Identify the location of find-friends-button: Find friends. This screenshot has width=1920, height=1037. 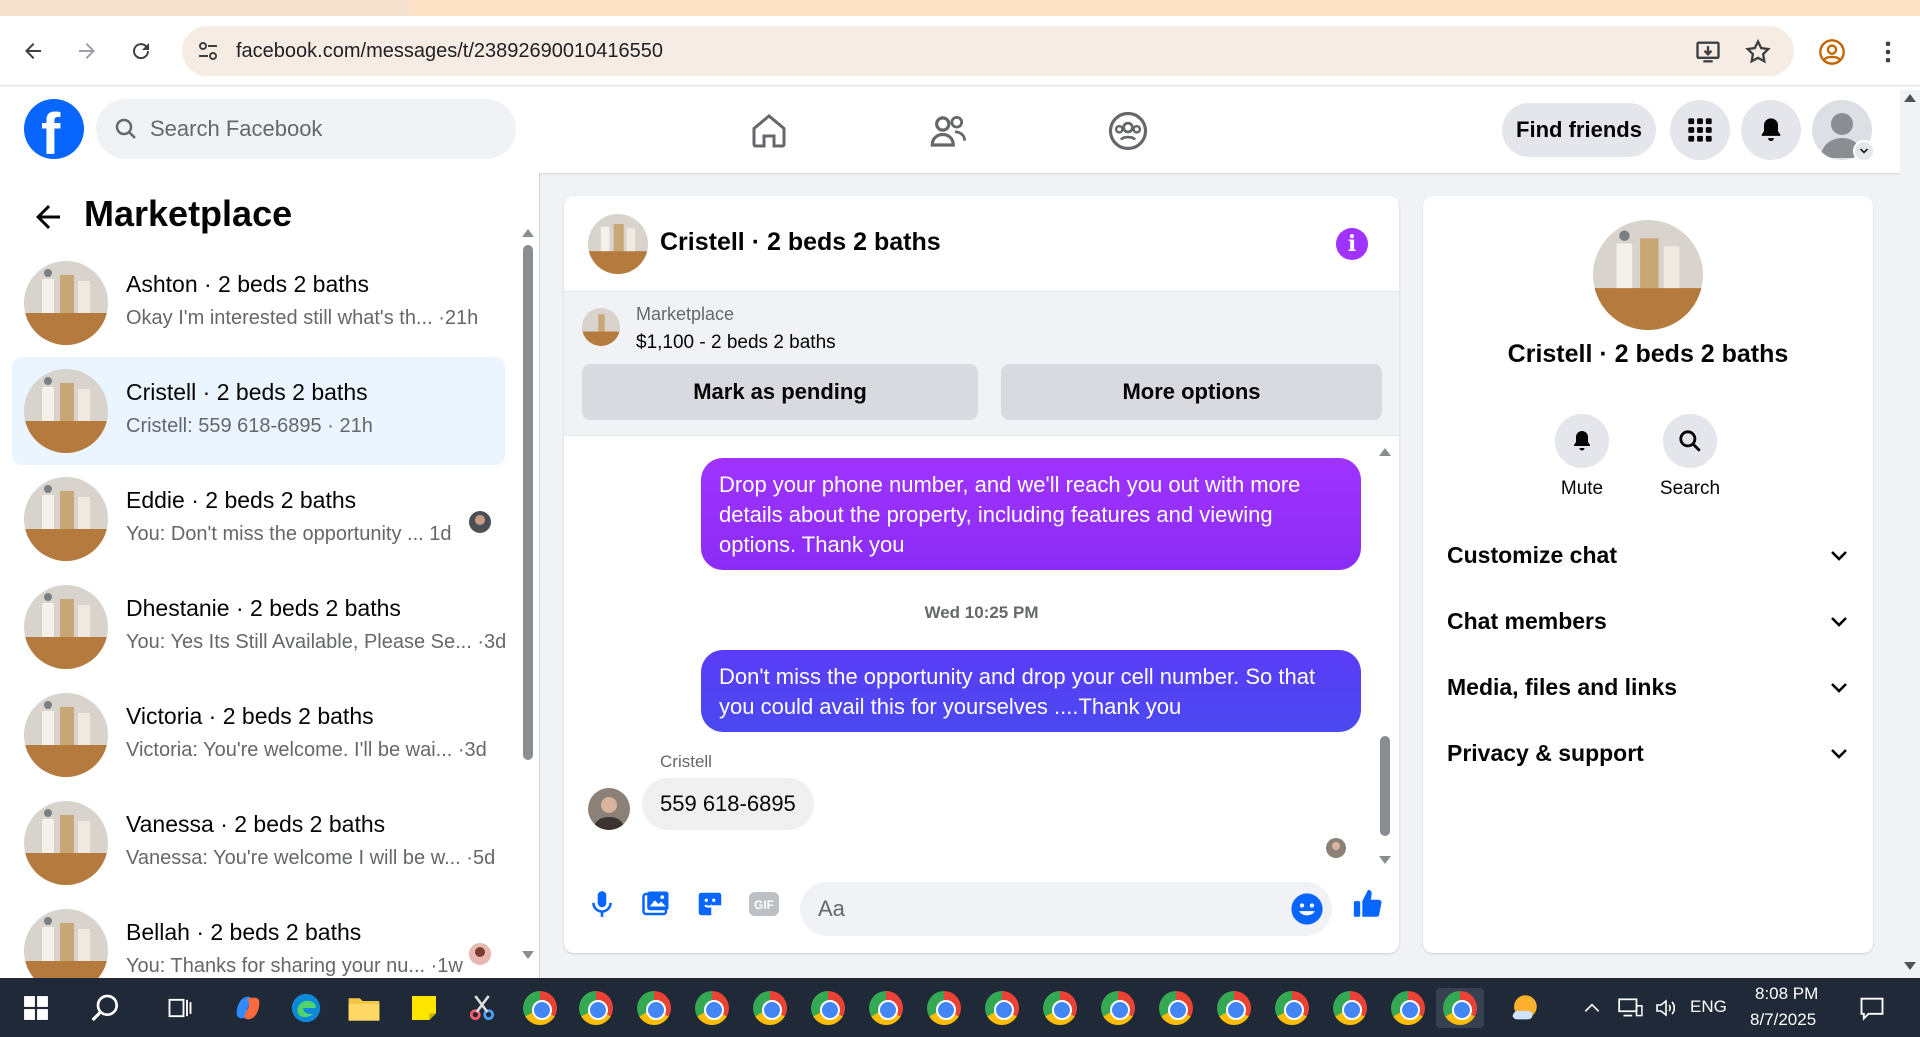
(1579, 130).